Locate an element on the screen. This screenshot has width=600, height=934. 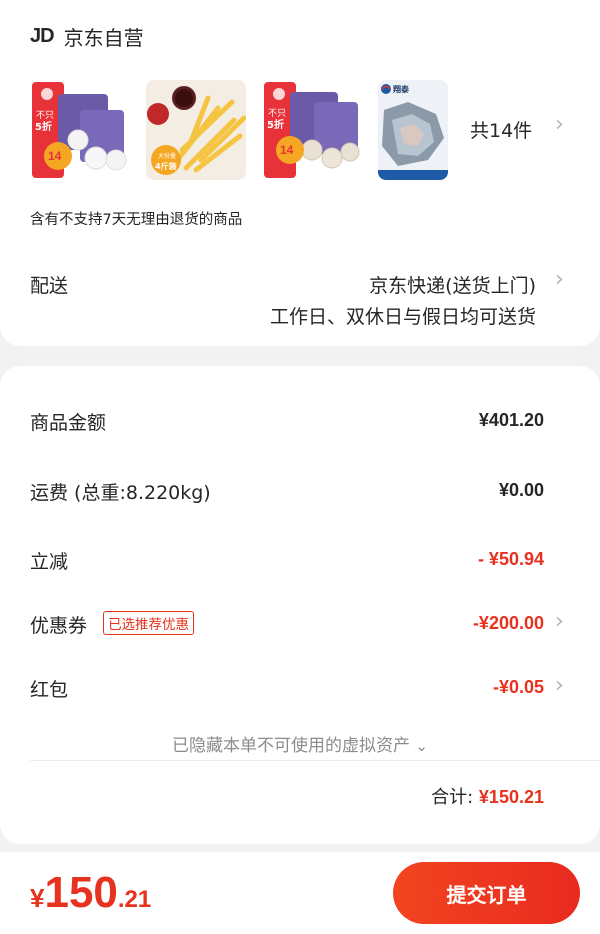
hidden-assets-toggle: 已隐藏本单不可使用的虚拟资产 ⌄ is located at coordinates (300, 743).